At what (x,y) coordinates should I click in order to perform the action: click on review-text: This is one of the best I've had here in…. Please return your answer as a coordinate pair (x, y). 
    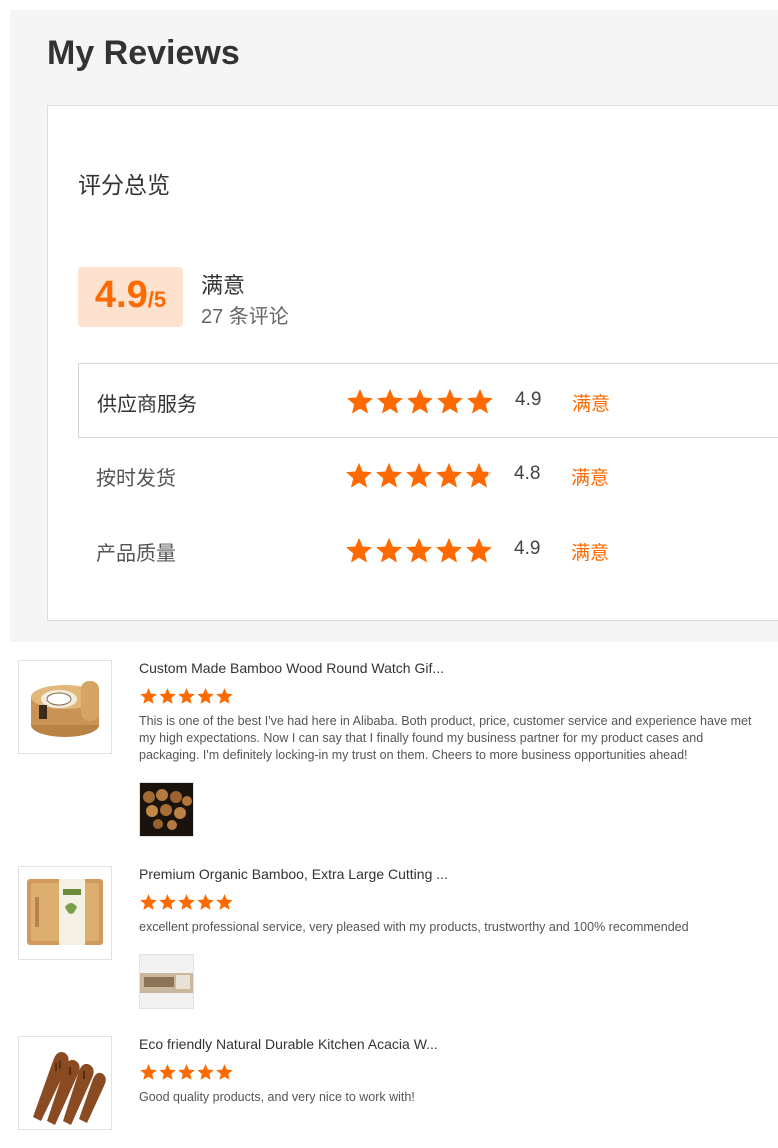
    Looking at the image, I should click on (445, 738).